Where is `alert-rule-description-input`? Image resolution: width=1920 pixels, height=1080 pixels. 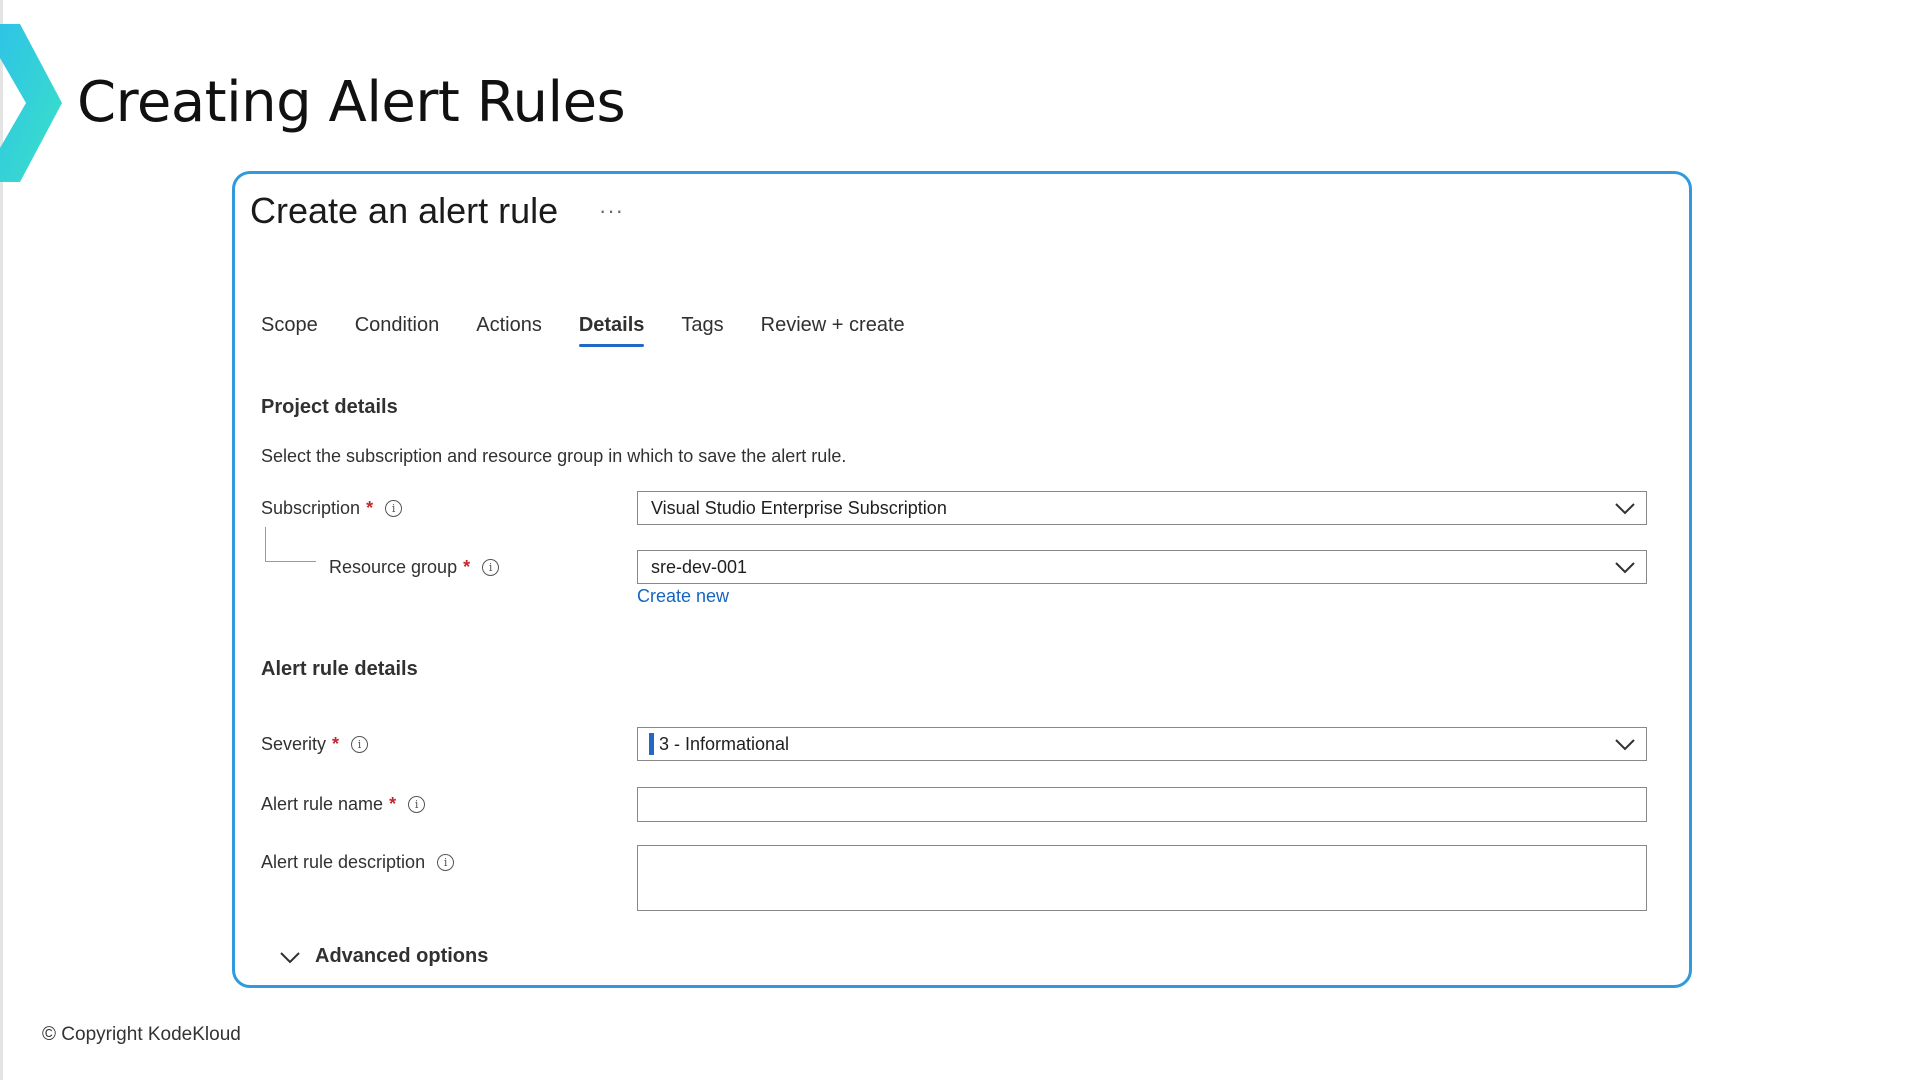 alert-rule-description-input is located at coordinates (1142, 878).